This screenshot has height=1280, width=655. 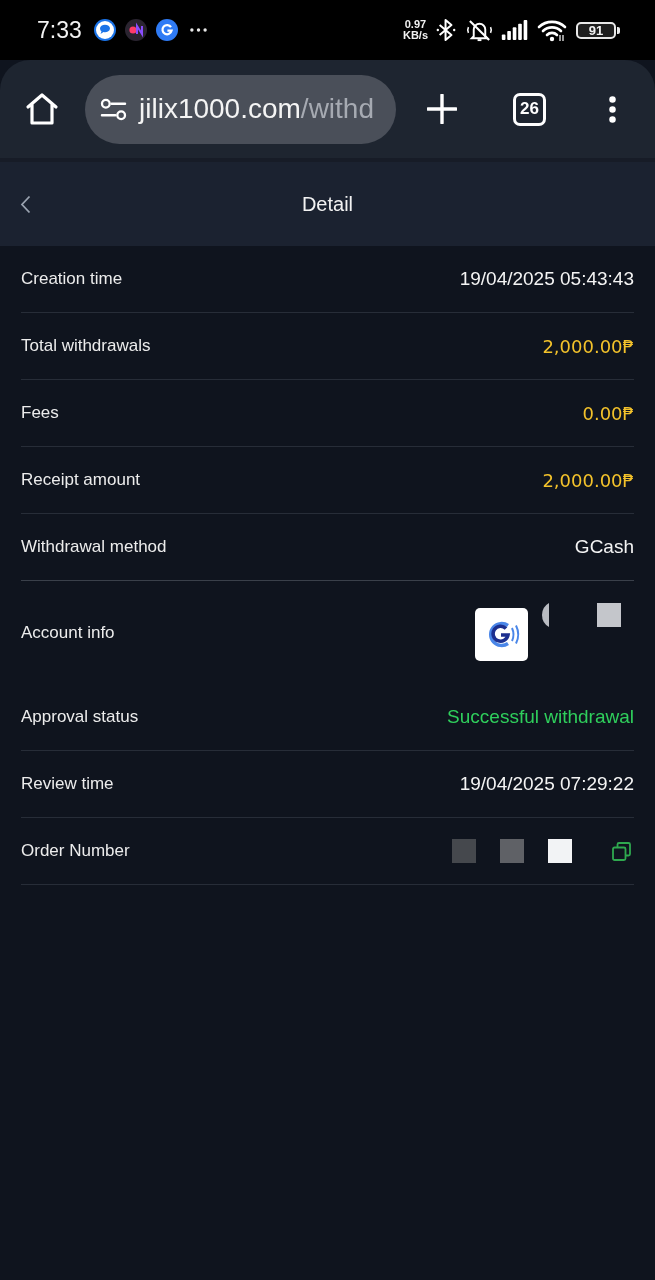 What do you see at coordinates (546, 279) in the screenshot?
I see `detail-value: 19/04/2025 05:43:43` at bounding box center [546, 279].